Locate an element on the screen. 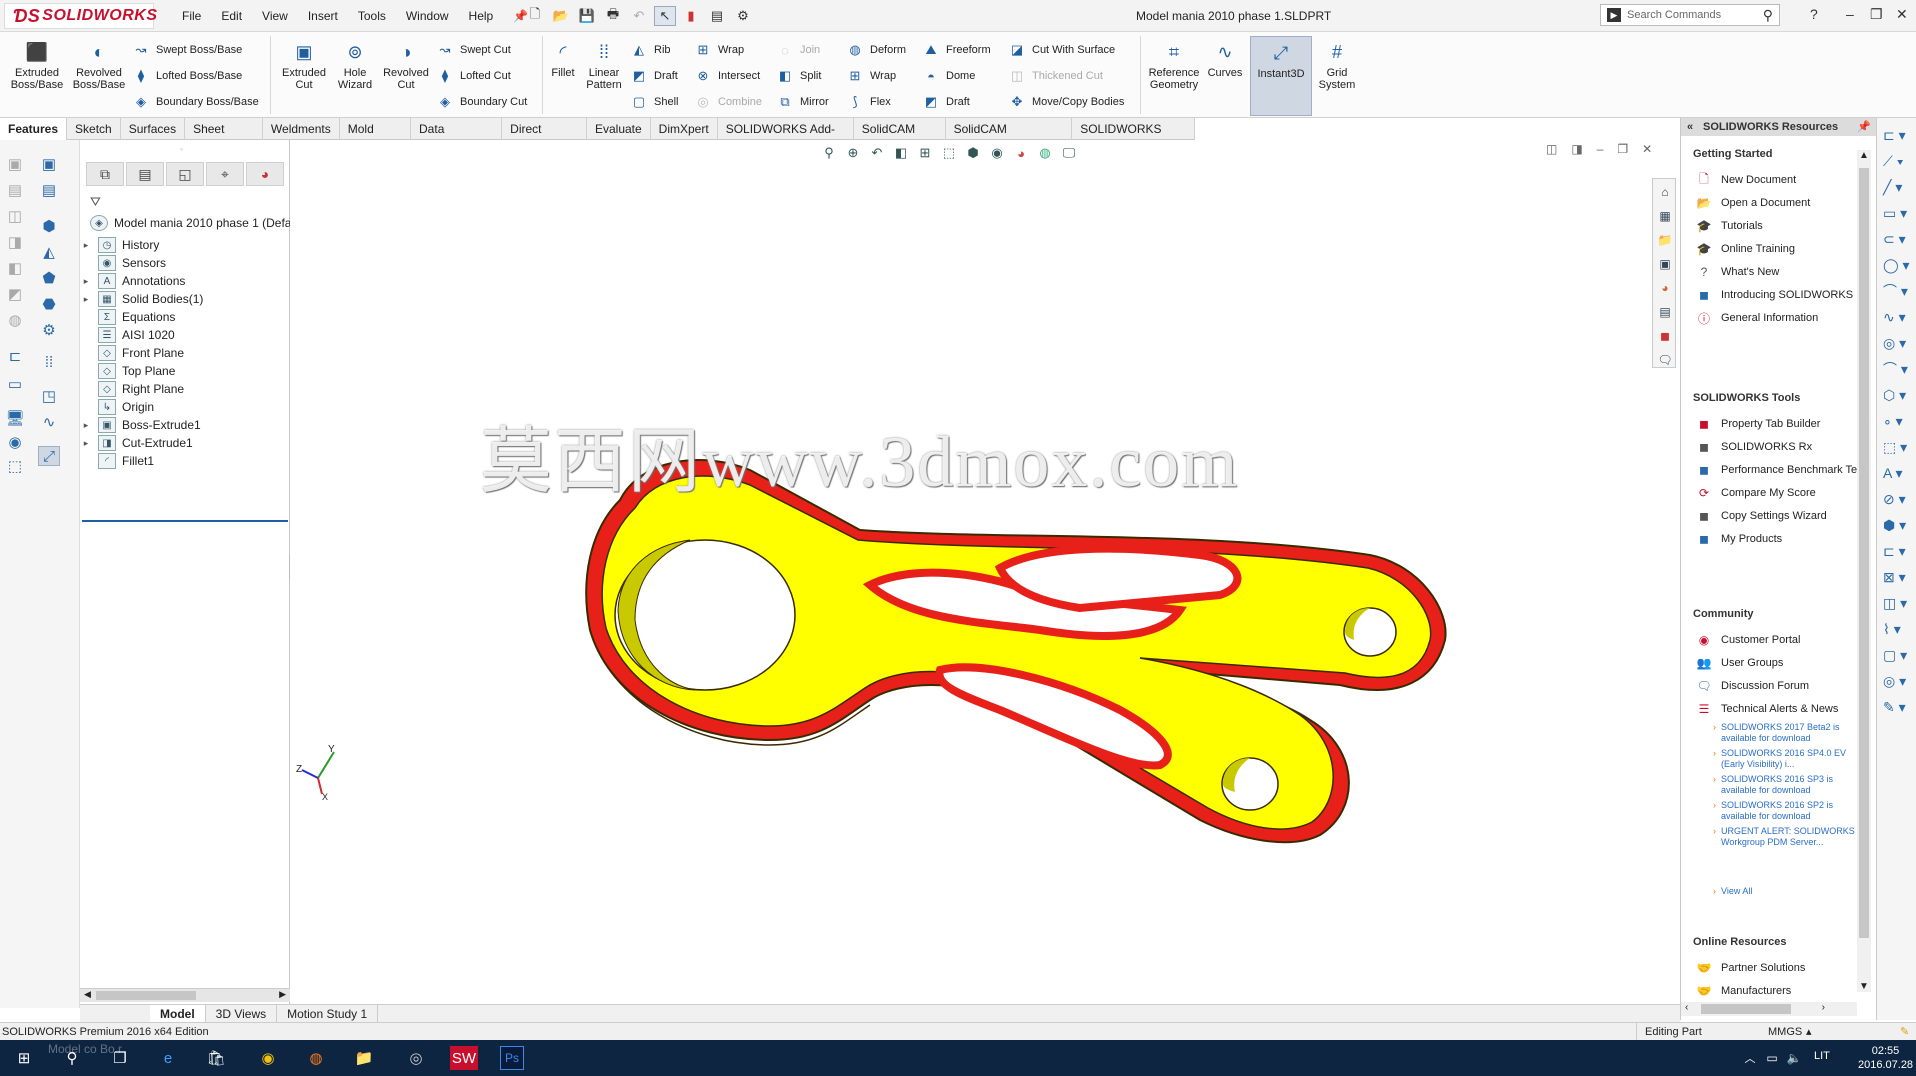  resource-link: ◼ Introducing SOLIDWORKS is located at coordinates (1774, 295).